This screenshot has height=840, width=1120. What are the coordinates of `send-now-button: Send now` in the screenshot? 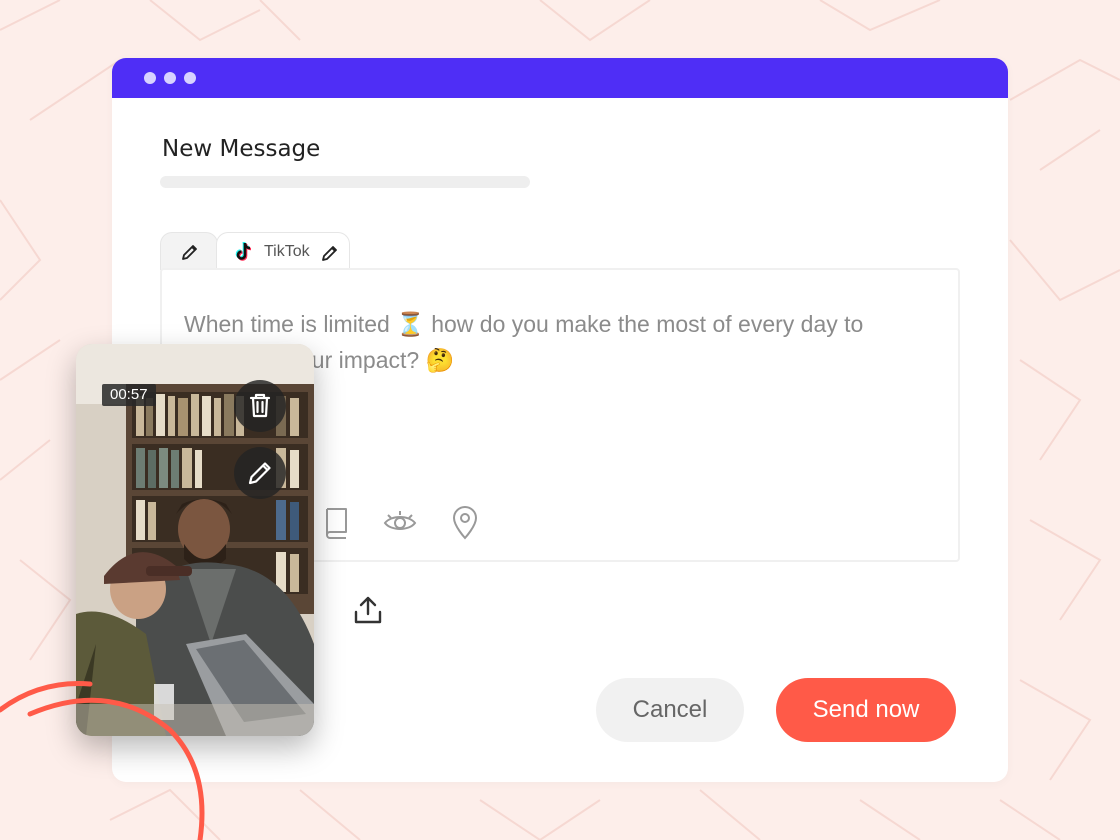 It's located at (866, 710).